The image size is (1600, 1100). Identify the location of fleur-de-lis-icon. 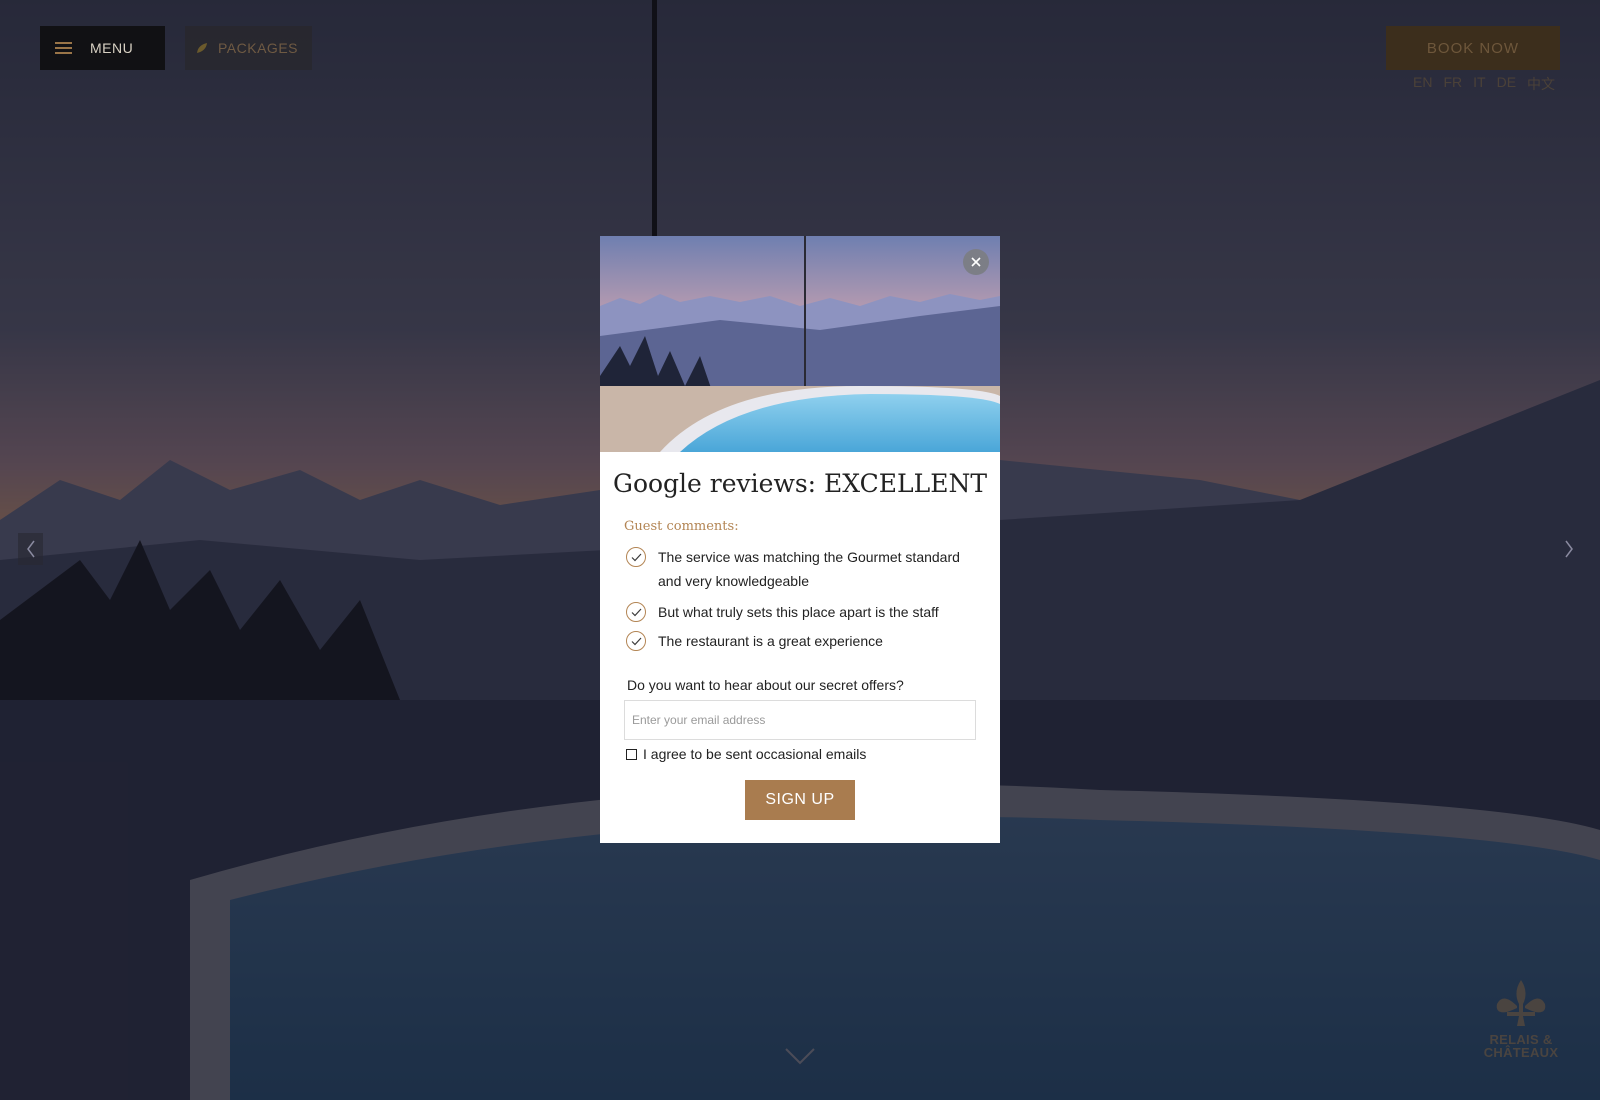
(1521, 1003).